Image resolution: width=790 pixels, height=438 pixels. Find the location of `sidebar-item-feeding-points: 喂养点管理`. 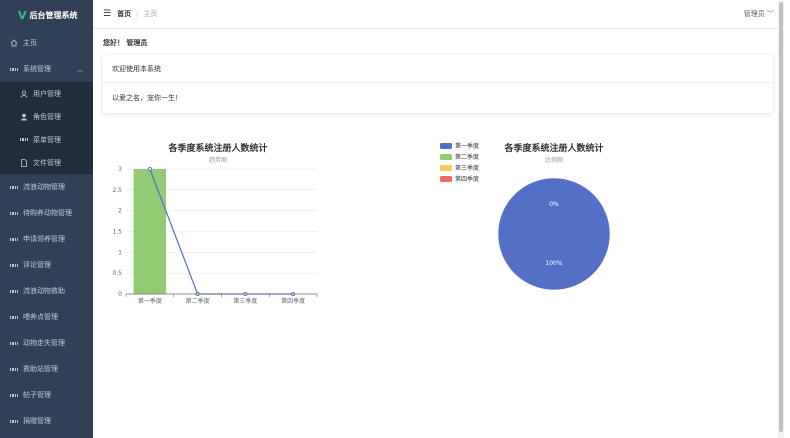

sidebar-item-feeding-points: 喂养点管理 is located at coordinates (46, 317).